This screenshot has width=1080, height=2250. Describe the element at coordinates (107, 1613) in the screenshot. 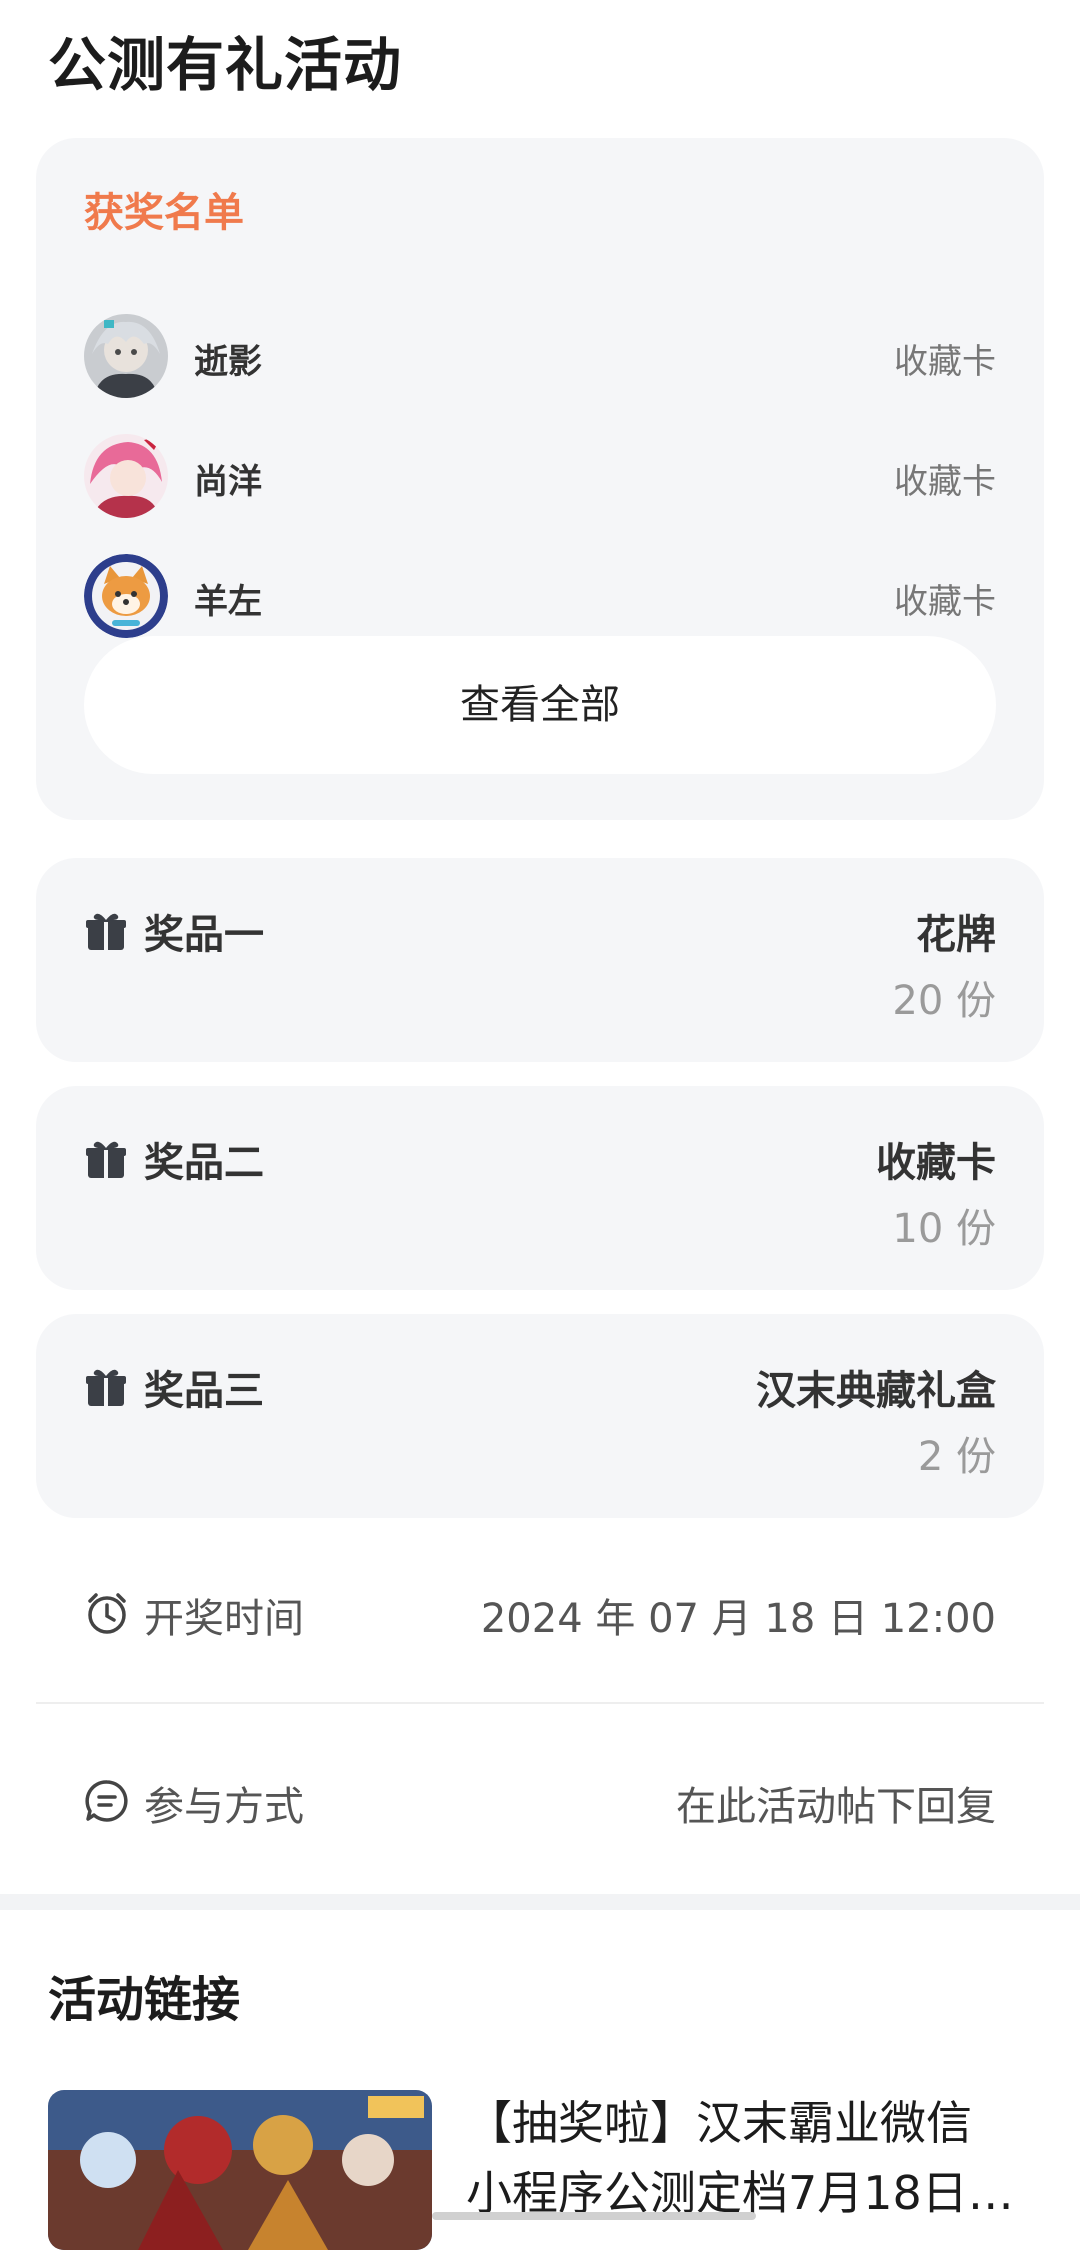

I see `alarm-clock-icon` at that location.